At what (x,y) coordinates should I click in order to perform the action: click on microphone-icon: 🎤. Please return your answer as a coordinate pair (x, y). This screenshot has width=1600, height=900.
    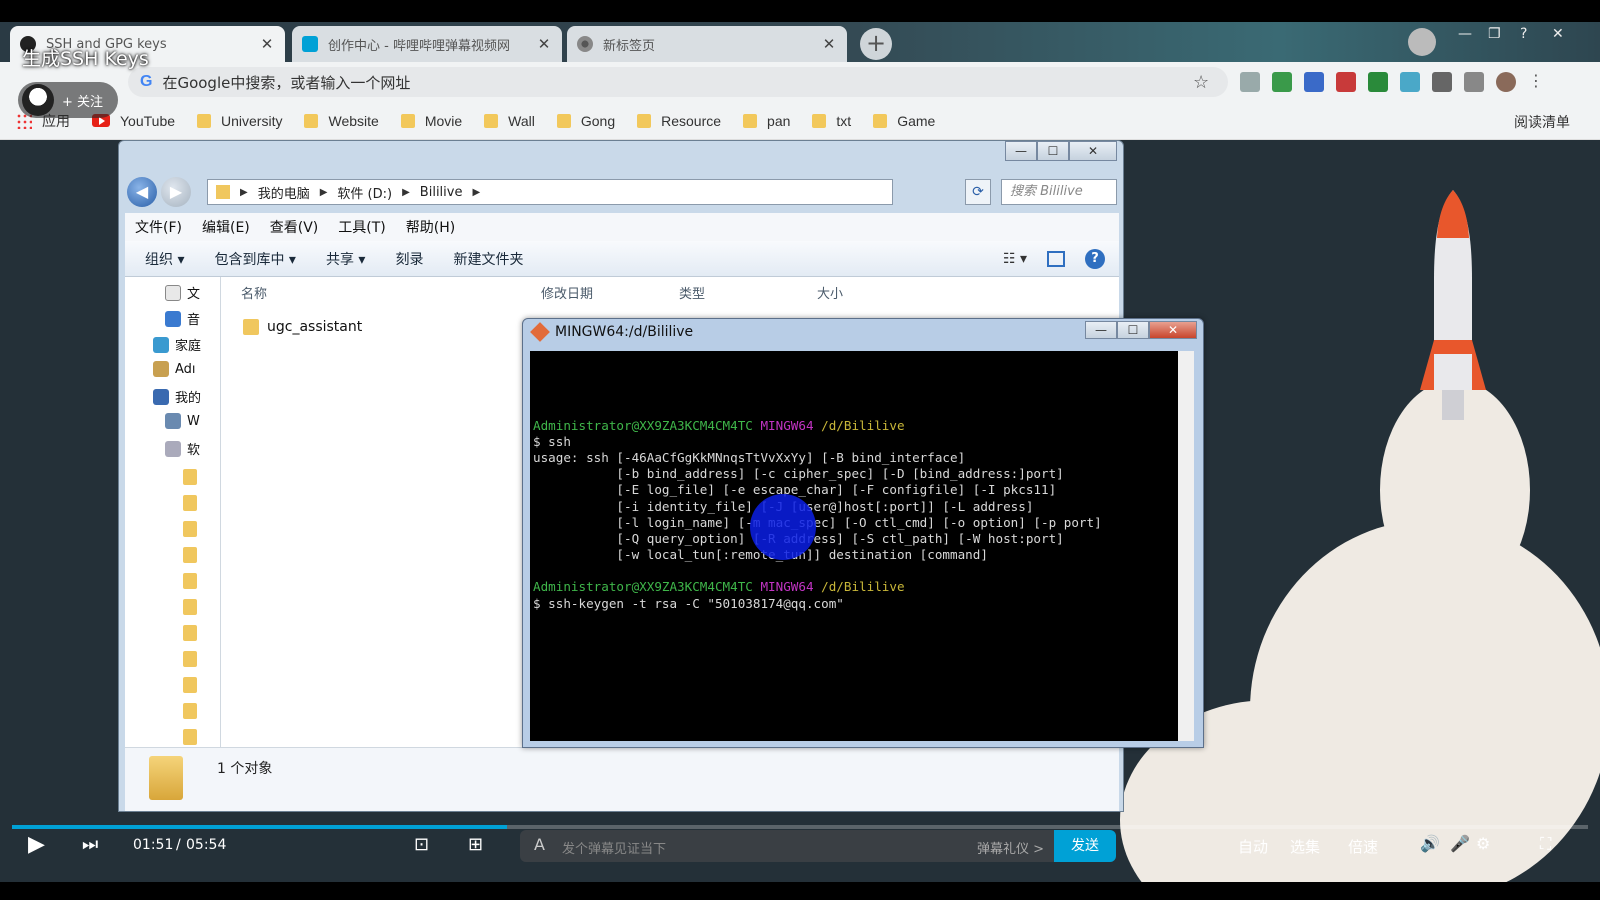
    Looking at the image, I should click on (1460, 843).